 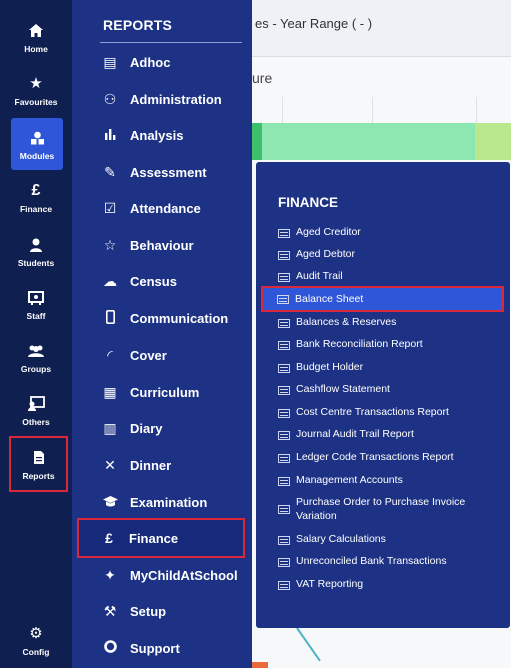 What do you see at coordinates (176, 99) in the screenshot?
I see `reports-item-label: Administration` at bounding box center [176, 99].